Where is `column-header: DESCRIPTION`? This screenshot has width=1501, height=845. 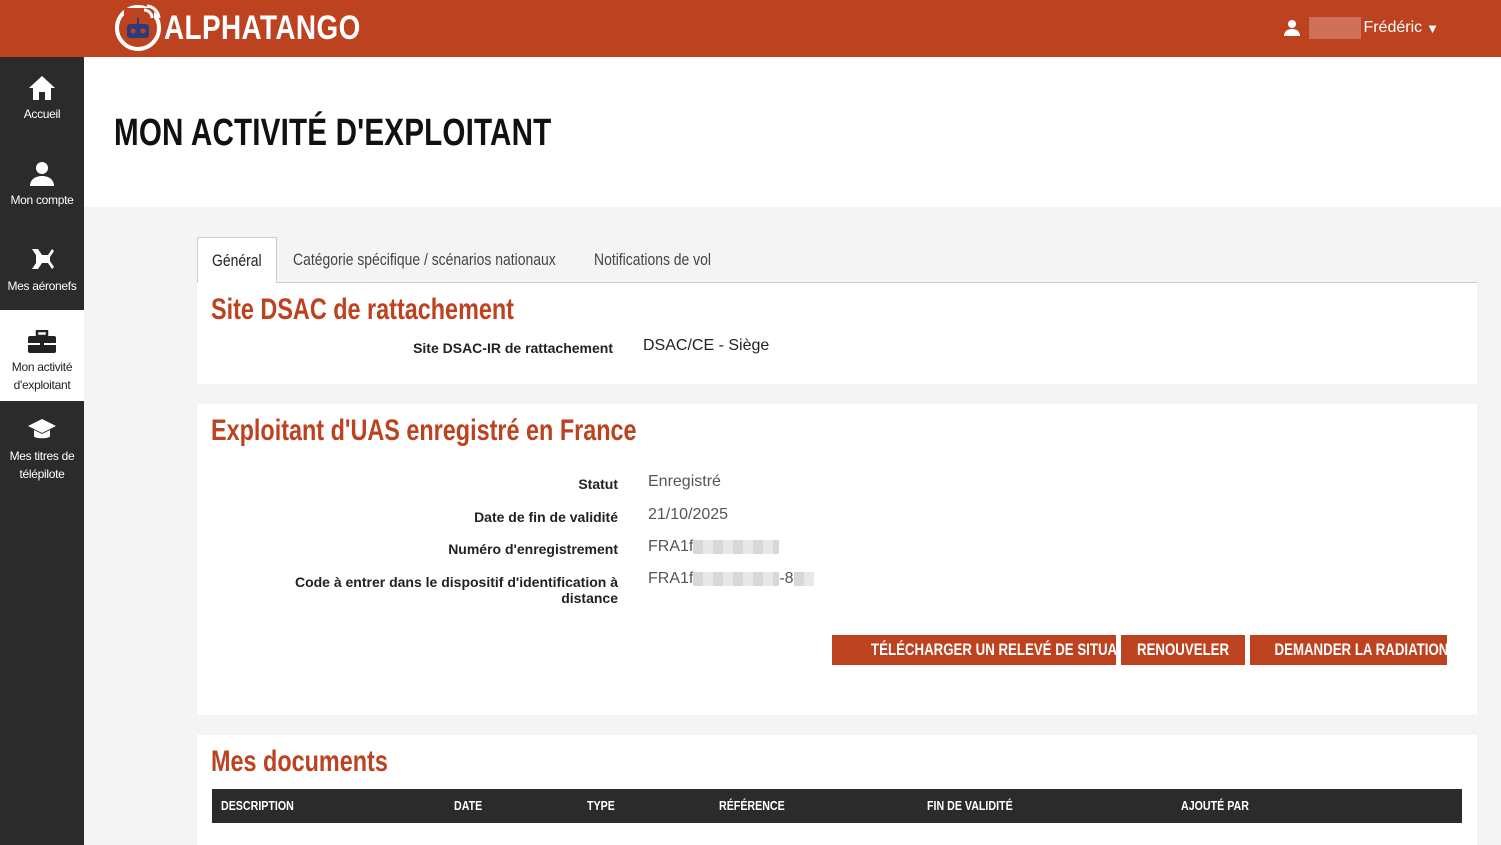
column-header: DESCRIPTION is located at coordinates (257, 806).